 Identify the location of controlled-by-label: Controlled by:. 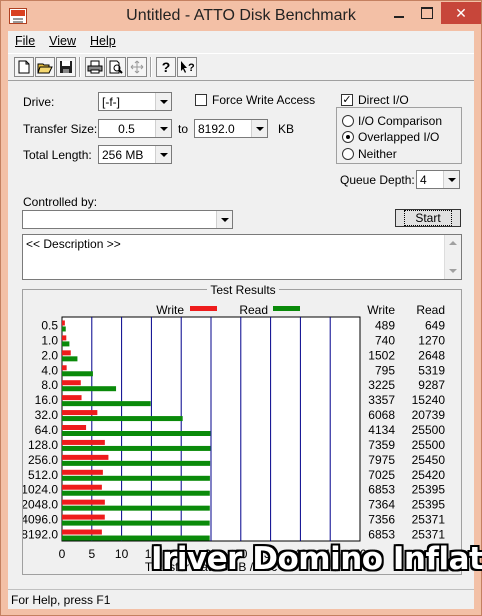
(60, 202).